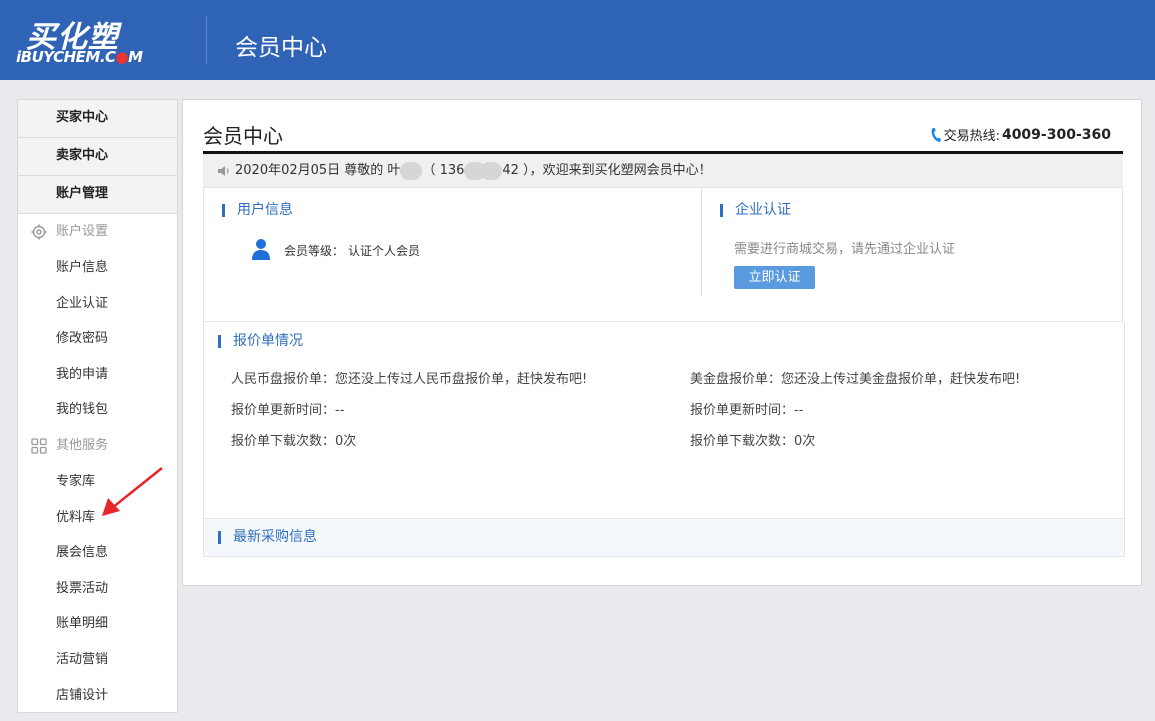 Image resolution: width=1155 pixels, height=721 pixels. What do you see at coordinates (101, 40) in the screenshot?
I see `logo: 买化塑 iBUYCHEM.C●M` at bounding box center [101, 40].